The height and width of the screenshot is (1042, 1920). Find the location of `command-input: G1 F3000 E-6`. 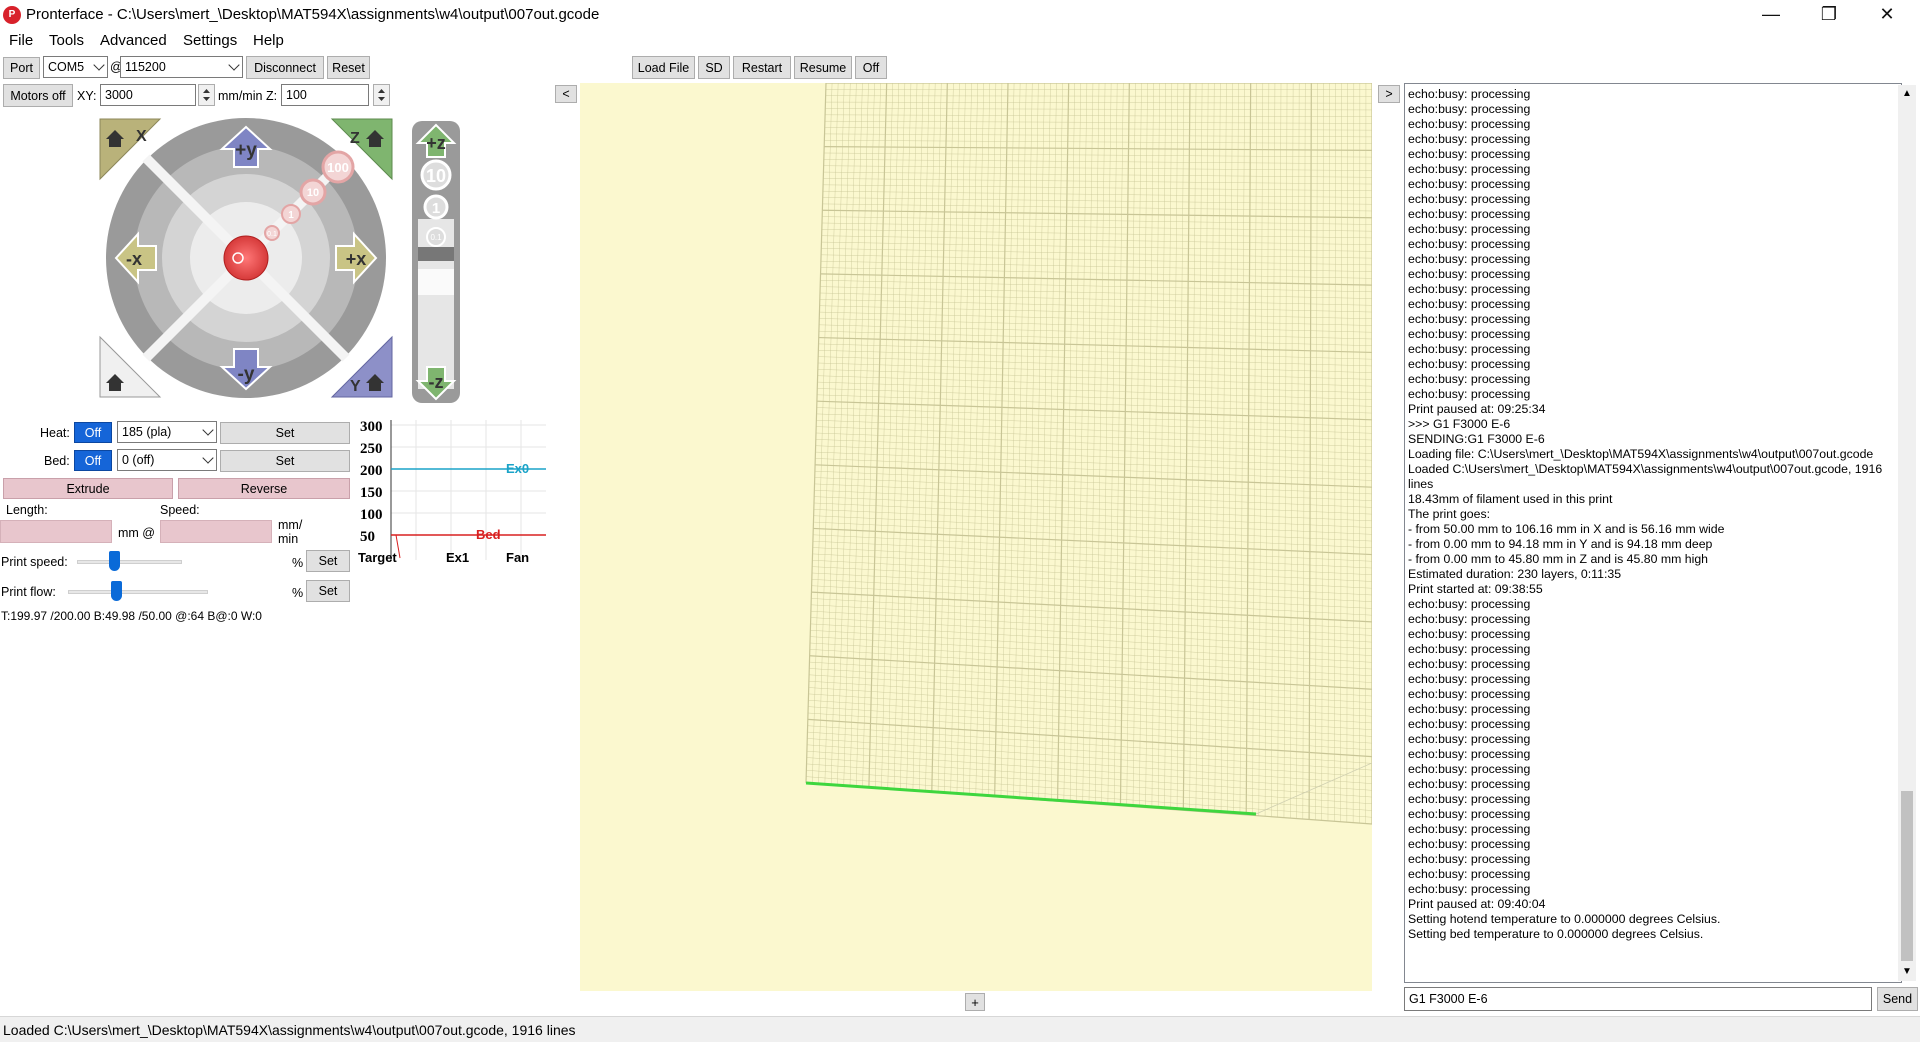

command-input: G1 F3000 E-6 is located at coordinates (1638, 999).